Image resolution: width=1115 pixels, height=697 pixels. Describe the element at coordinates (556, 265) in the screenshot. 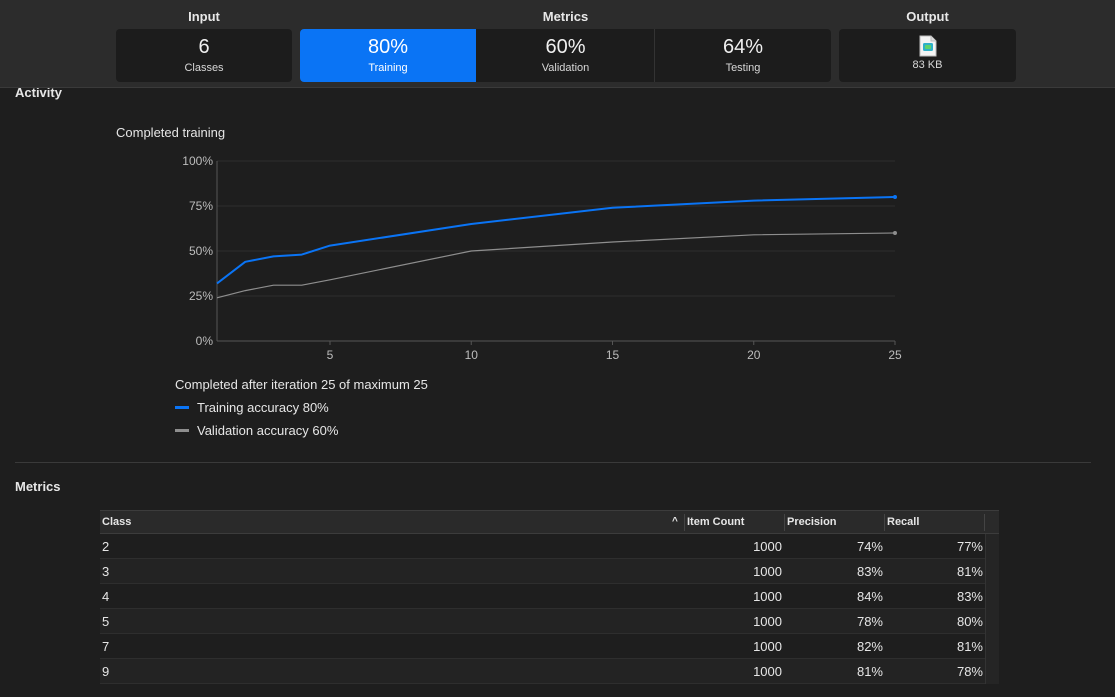

I see `validation-accuracy-line` at that location.